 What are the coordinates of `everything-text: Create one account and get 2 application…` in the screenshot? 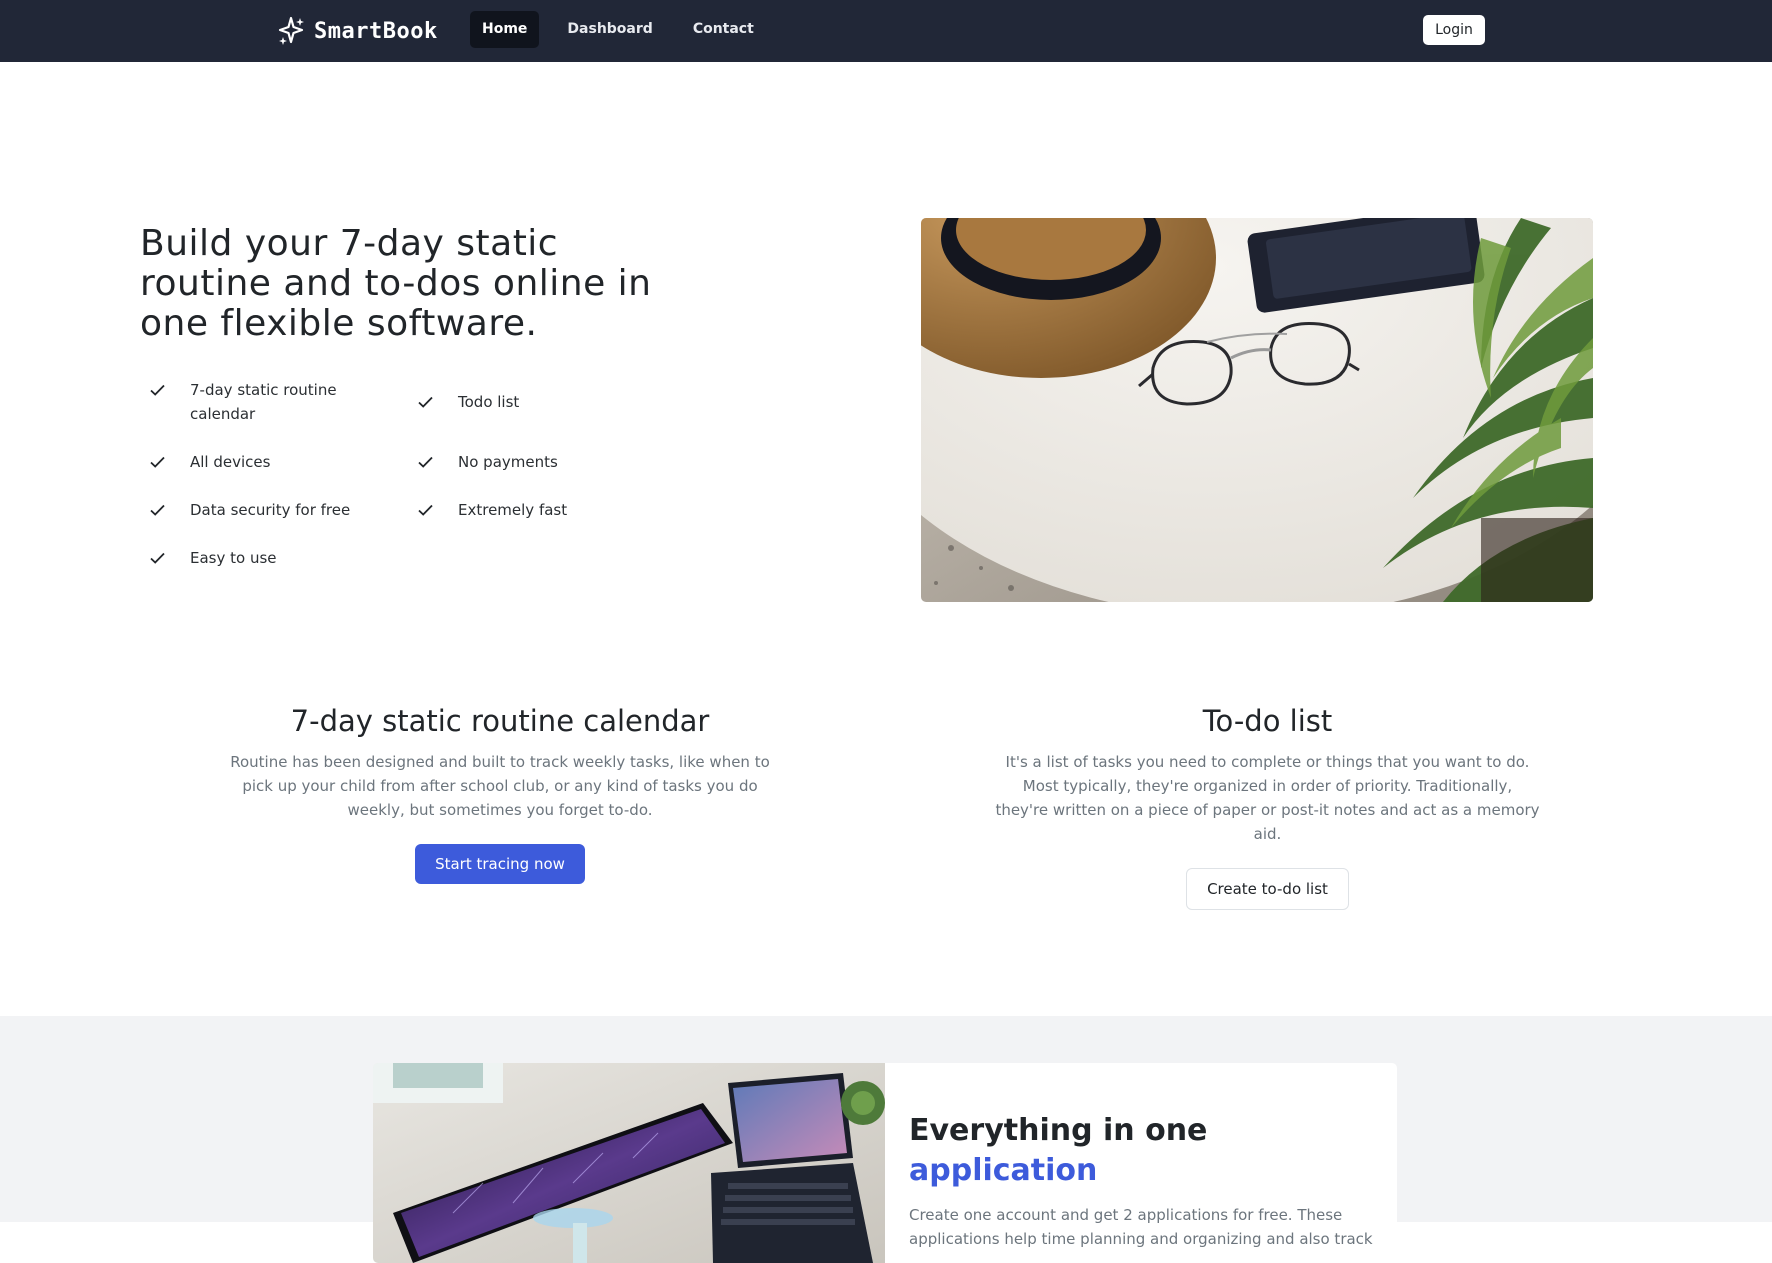 It's located at (1141, 1227).